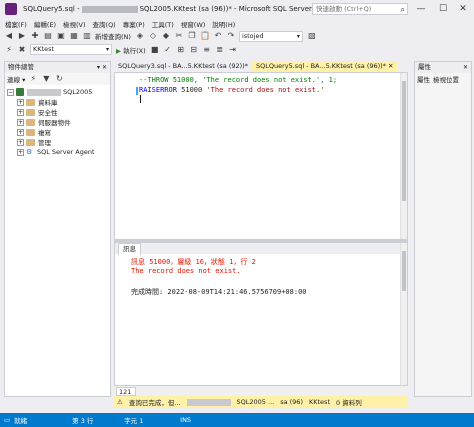 This screenshot has width=474, height=427. I want to click on collapse-icon: −, so click(10, 92).